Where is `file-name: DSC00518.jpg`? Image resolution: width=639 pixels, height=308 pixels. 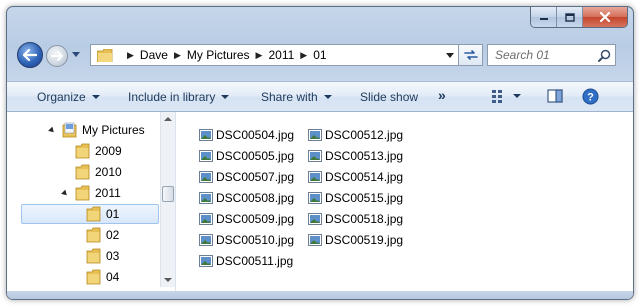
file-name: DSC00518.jpg is located at coordinates (364, 218).